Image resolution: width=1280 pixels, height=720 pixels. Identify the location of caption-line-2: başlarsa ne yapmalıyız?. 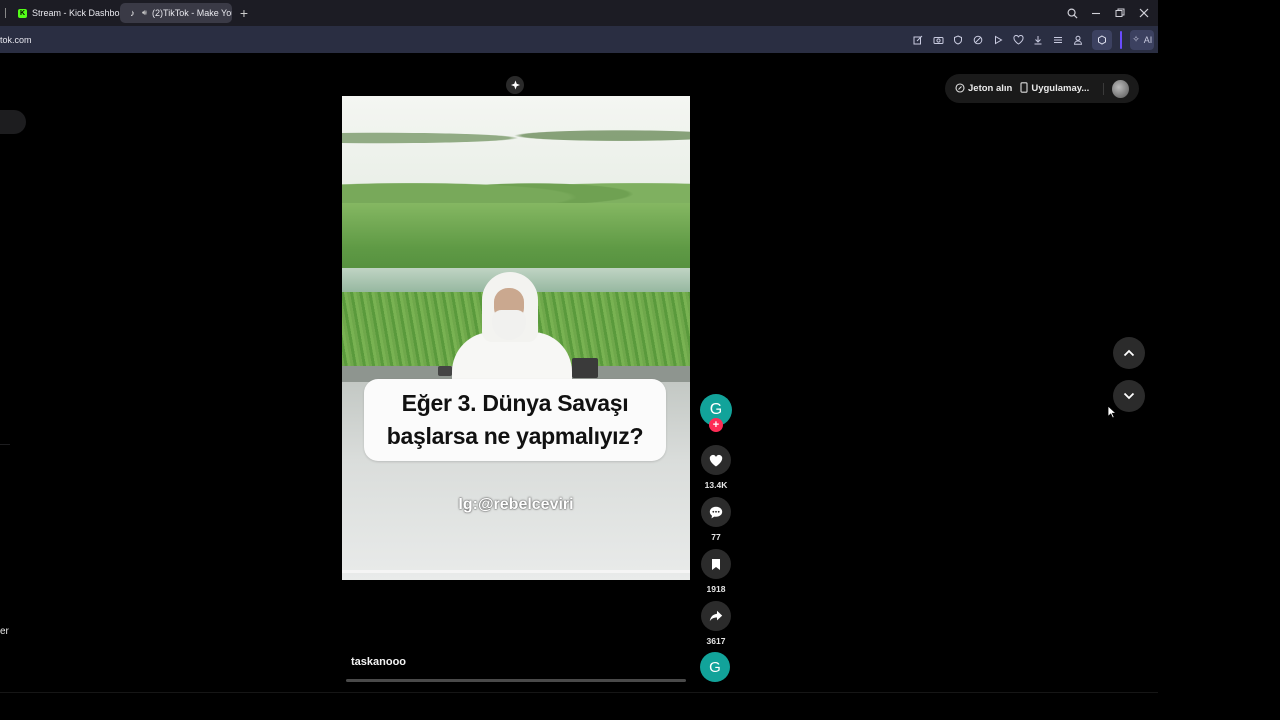
(515, 436).